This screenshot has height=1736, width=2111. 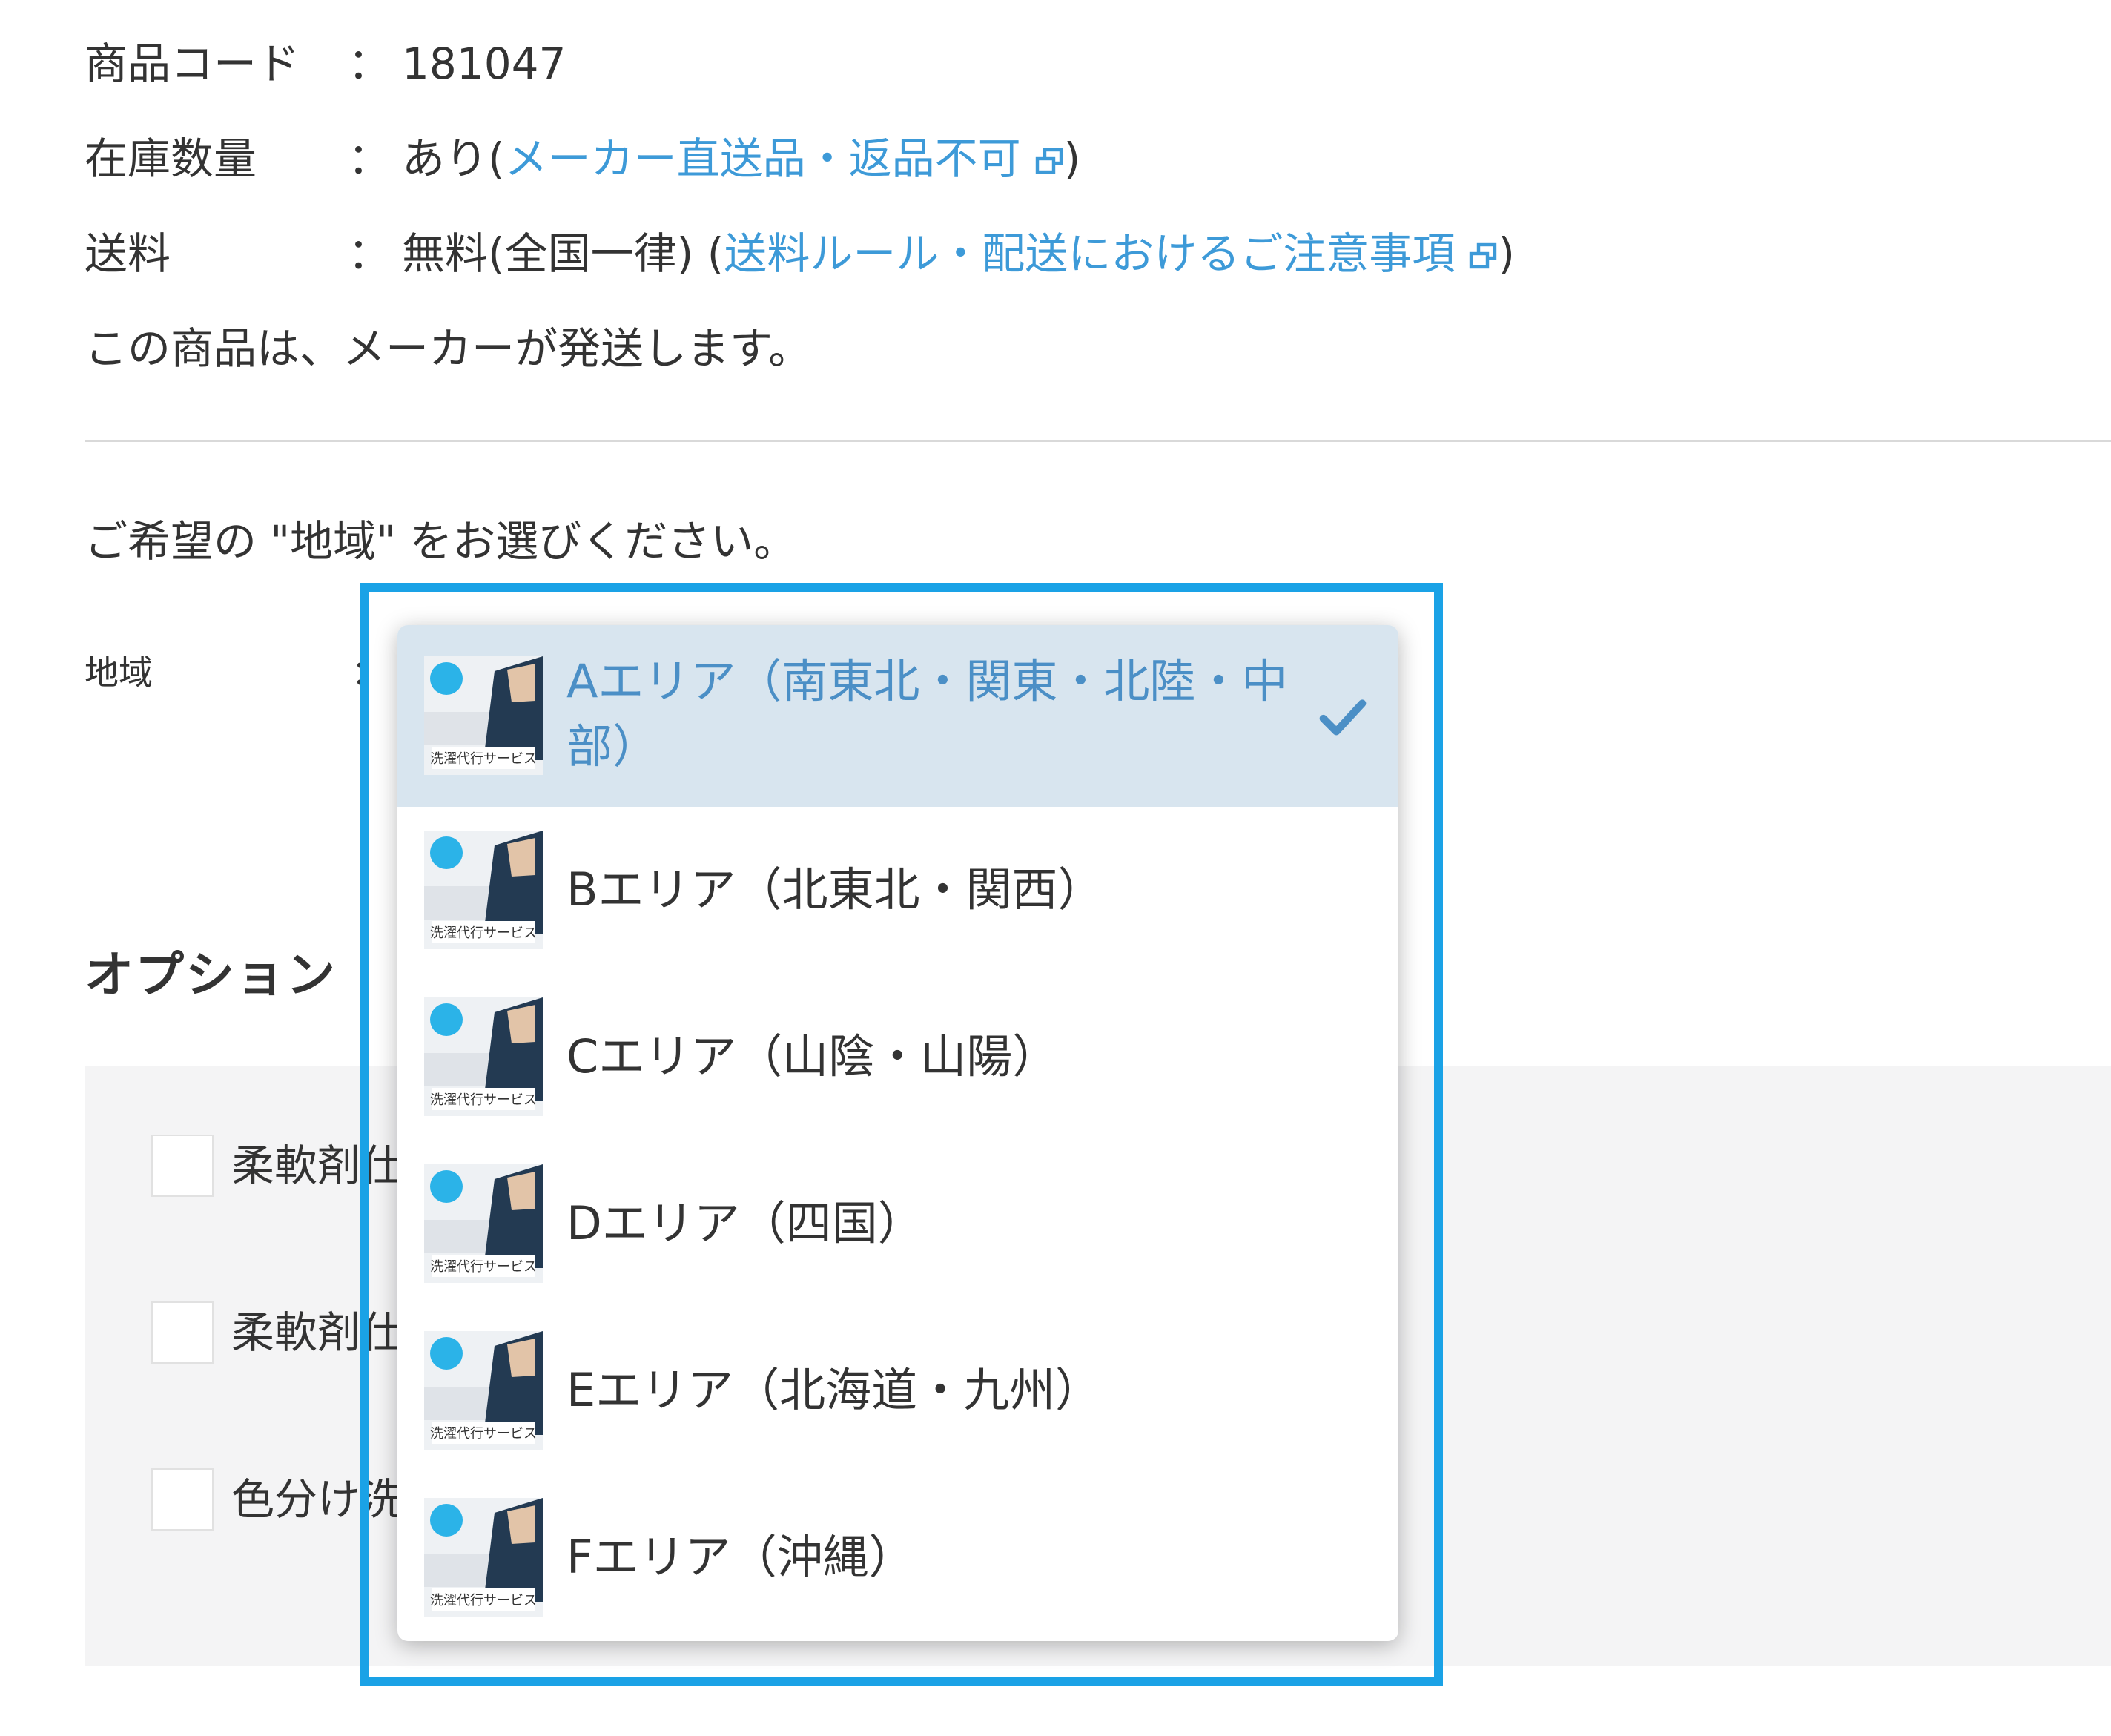 I want to click on check-icon, so click(x=1343, y=718).